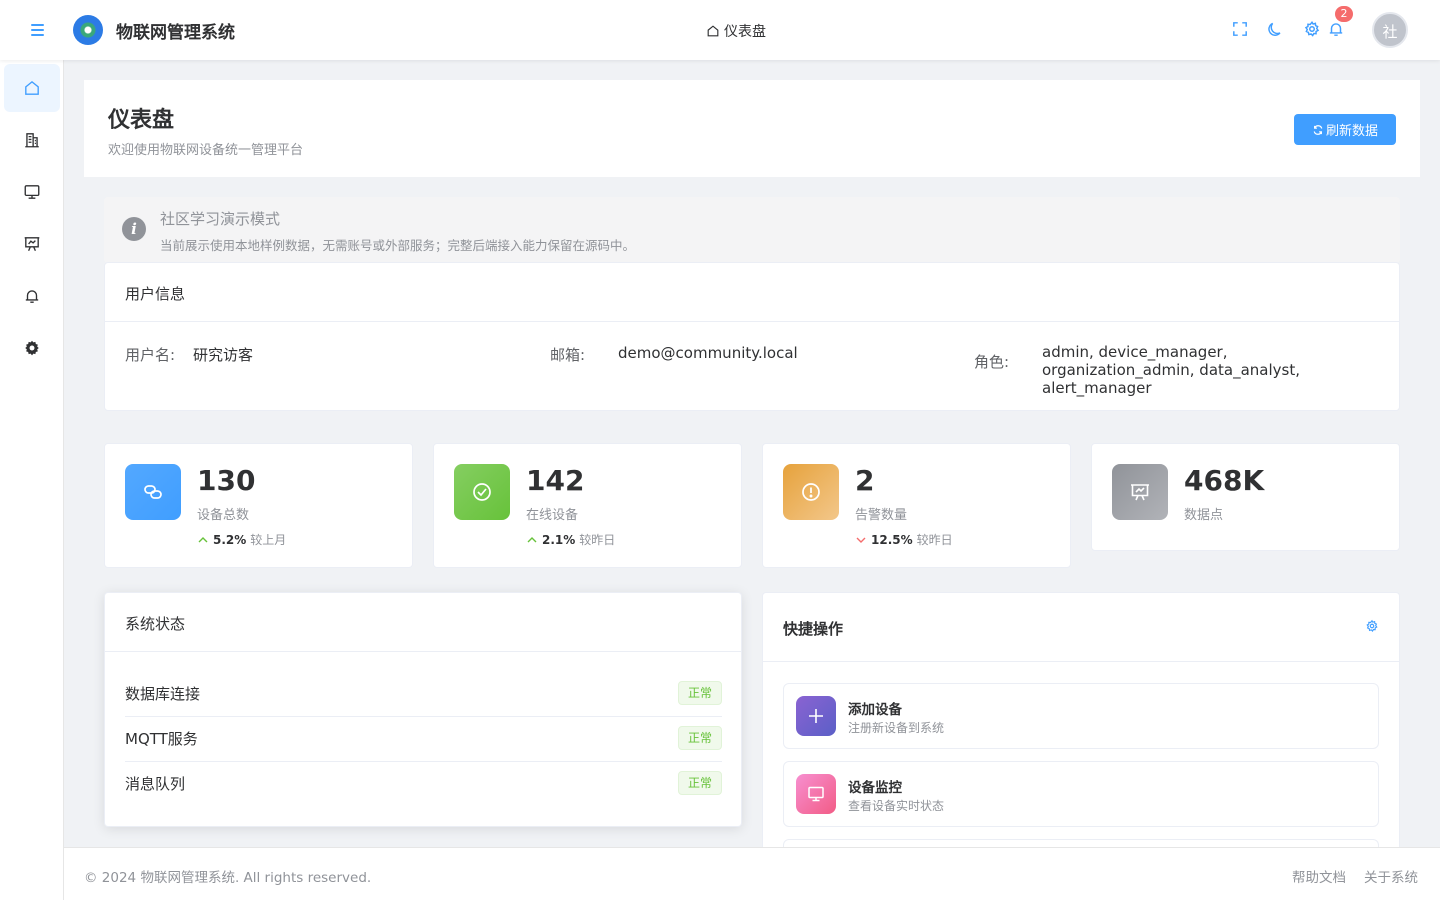 This screenshot has width=1440, height=900. What do you see at coordinates (38, 30) in the screenshot?
I see `menu-toggle-button` at bounding box center [38, 30].